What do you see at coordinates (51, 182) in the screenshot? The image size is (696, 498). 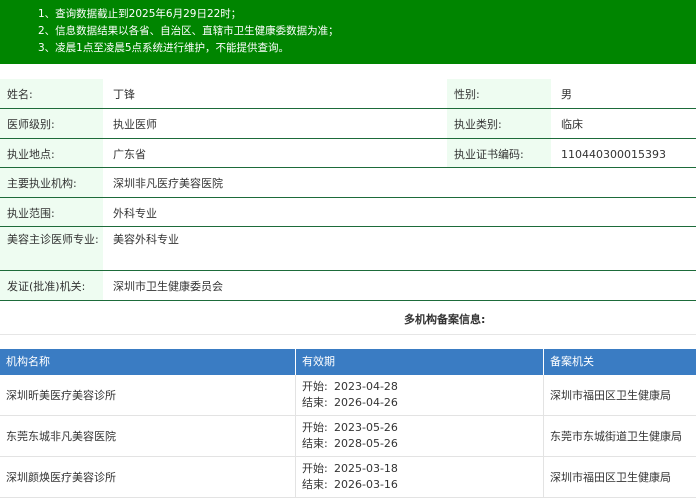 I see `institution-label: 主要执业机构:` at bounding box center [51, 182].